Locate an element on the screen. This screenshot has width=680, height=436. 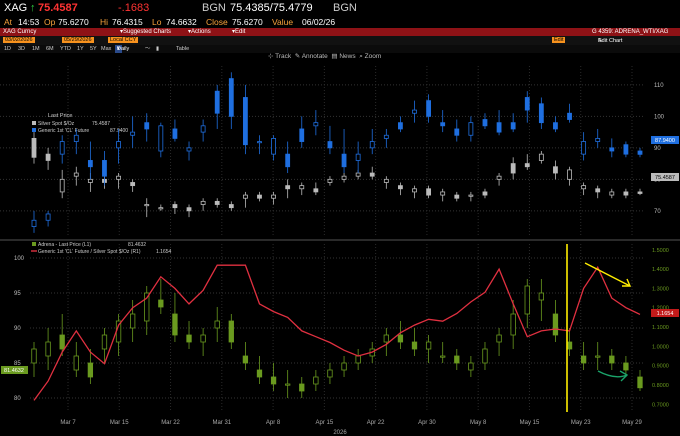
actions-button: ▾ Actions is located at coordinates (199, 32).